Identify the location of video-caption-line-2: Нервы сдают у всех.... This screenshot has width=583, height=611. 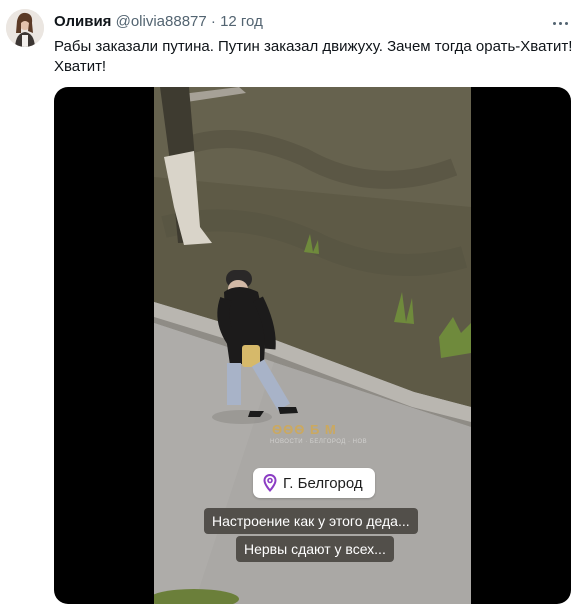
(315, 549).